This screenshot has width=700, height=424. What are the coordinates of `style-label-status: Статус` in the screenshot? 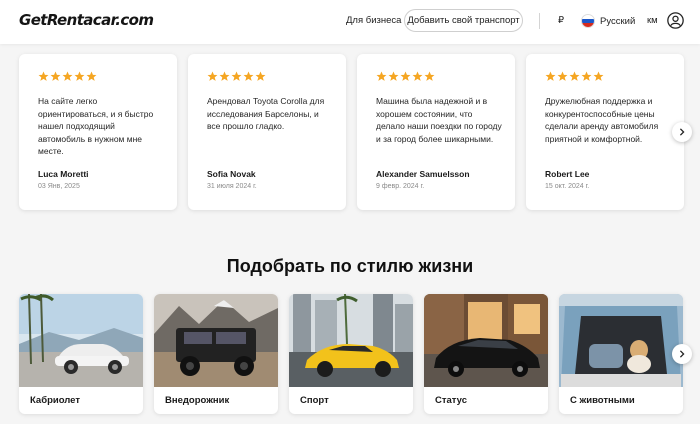 It's located at (451, 400).